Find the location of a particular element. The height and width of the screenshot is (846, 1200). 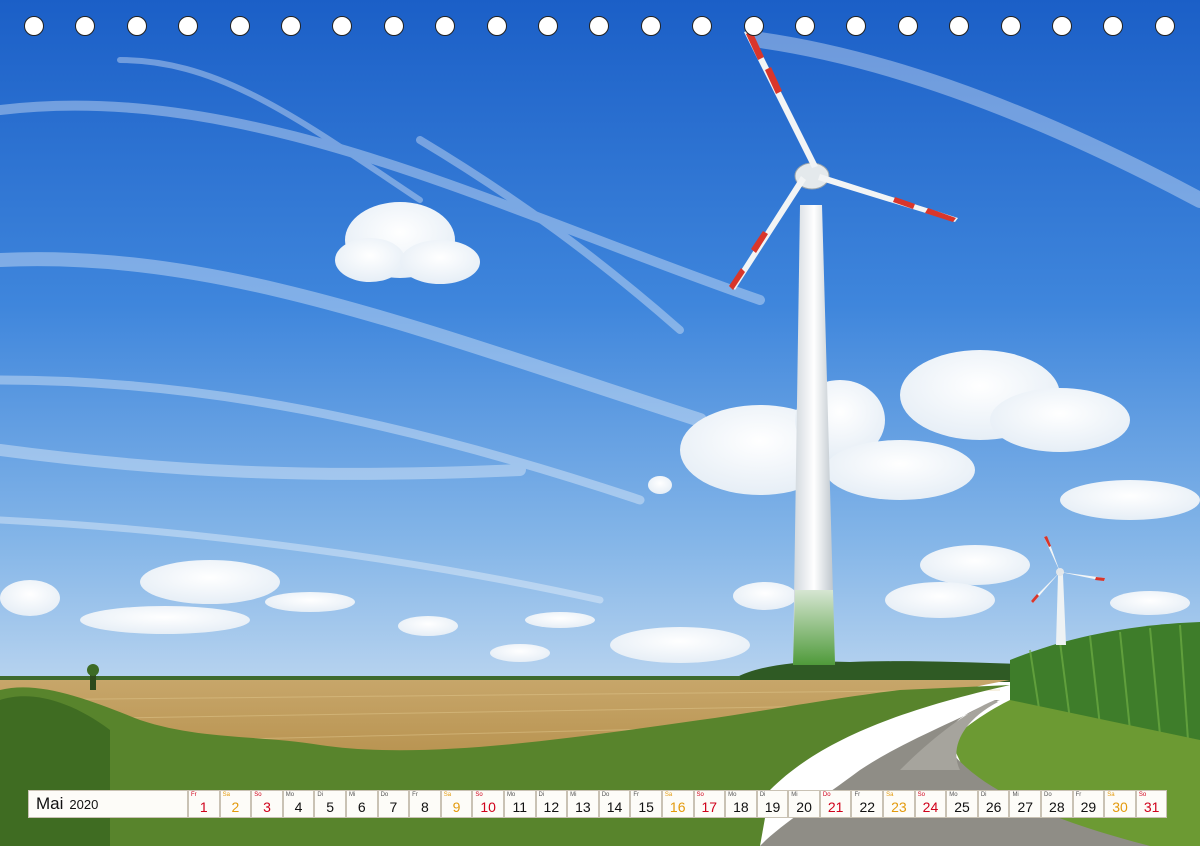

day-cell: Di 5 is located at coordinates (330, 804).